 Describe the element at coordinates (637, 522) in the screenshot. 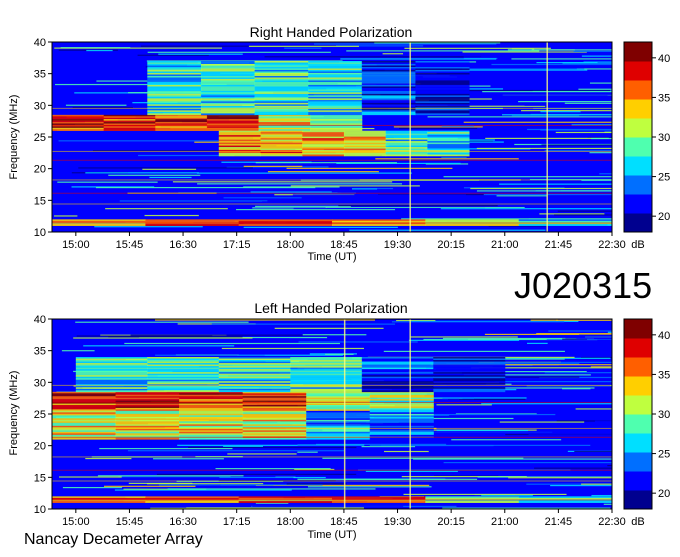

I see `colorbar-unit-label: dB` at that location.